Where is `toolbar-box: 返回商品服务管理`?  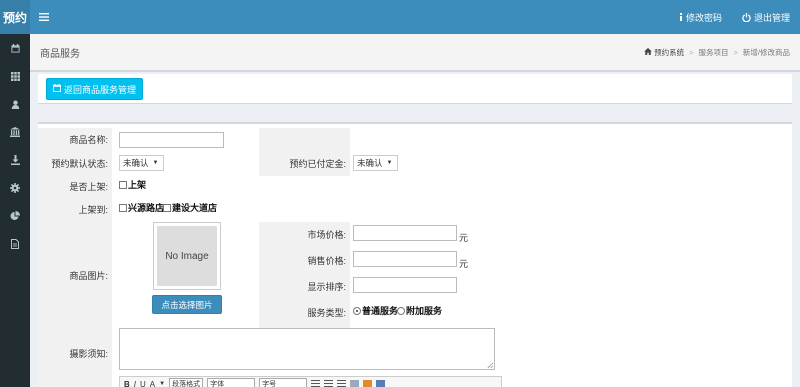
toolbar-box: 返回商品服务管理 is located at coordinates (415, 89).